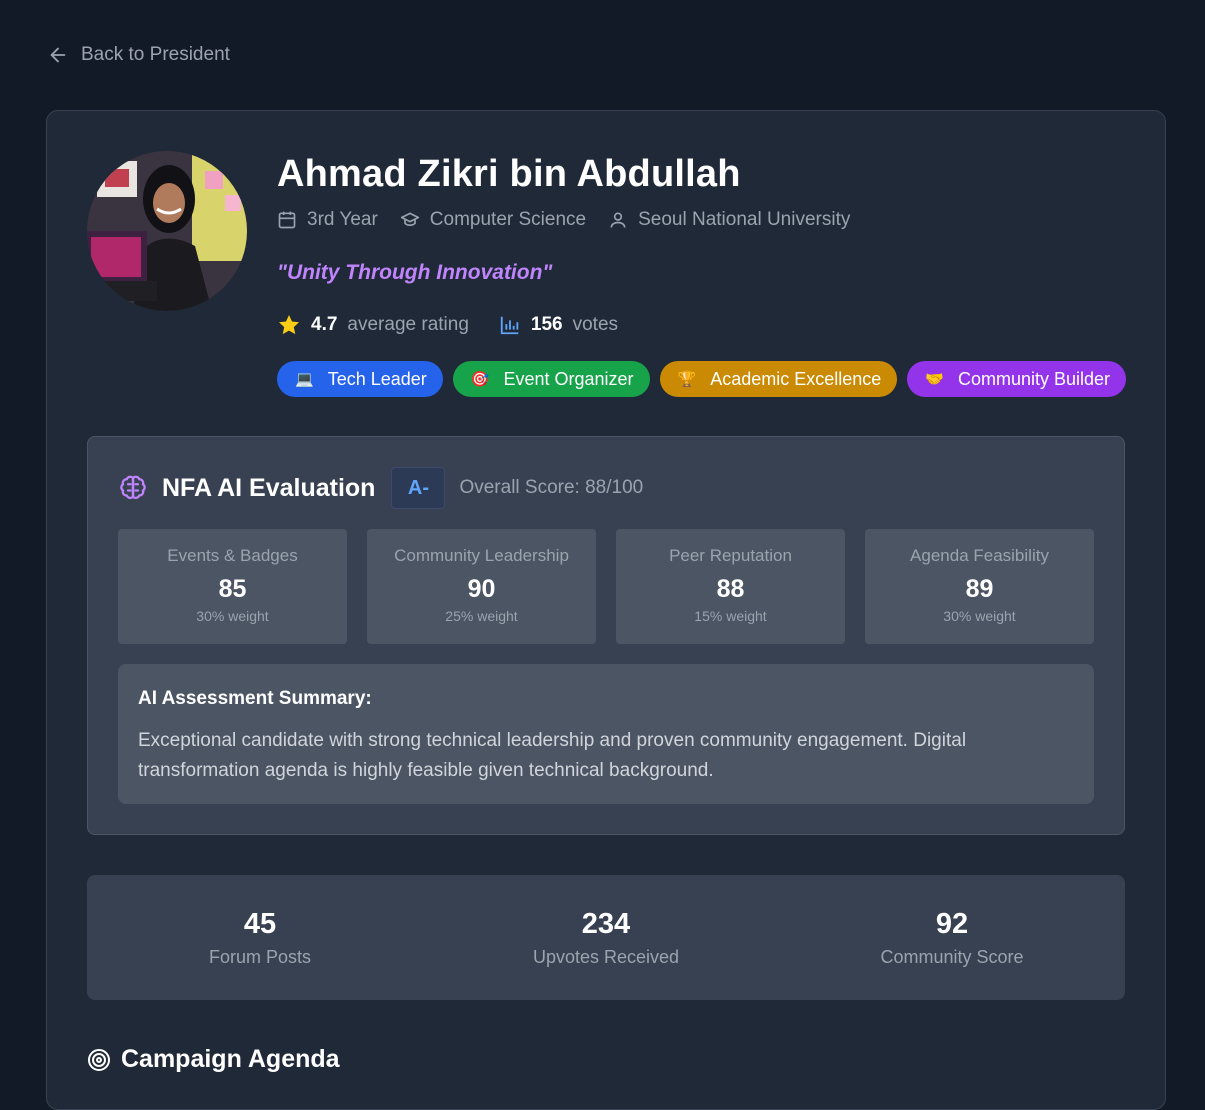 The height and width of the screenshot is (1110, 1205). What do you see at coordinates (509, 174) in the screenshot?
I see `candidate-name: Ahmad Zikri bin Abdullah` at bounding box center [509, 174].